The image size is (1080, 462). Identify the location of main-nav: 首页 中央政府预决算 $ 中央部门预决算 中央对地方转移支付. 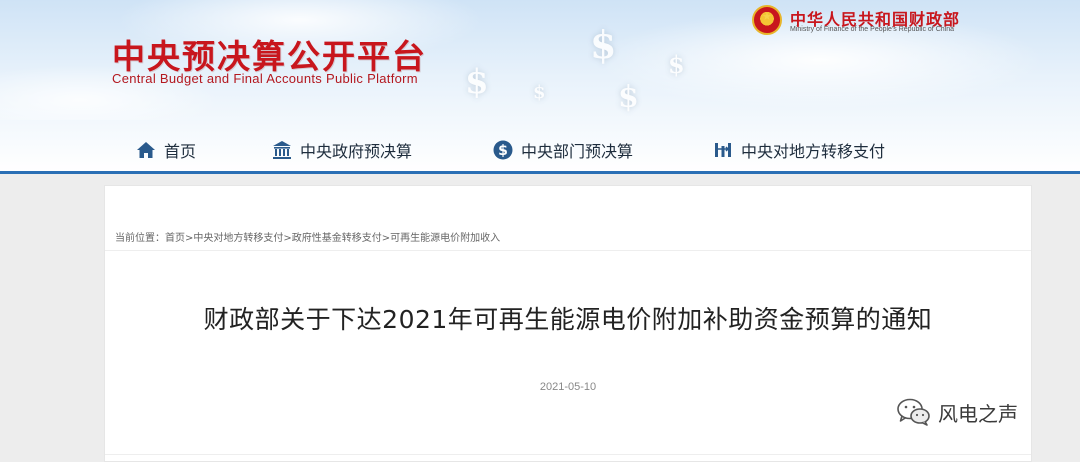
(540, 150).